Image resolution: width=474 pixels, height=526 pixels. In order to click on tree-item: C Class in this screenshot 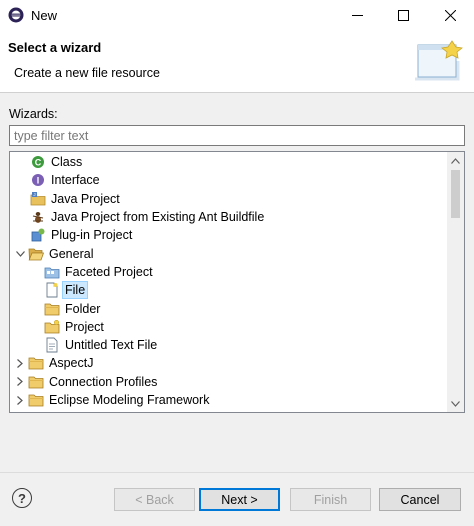, I will do `click(228, 162)`.